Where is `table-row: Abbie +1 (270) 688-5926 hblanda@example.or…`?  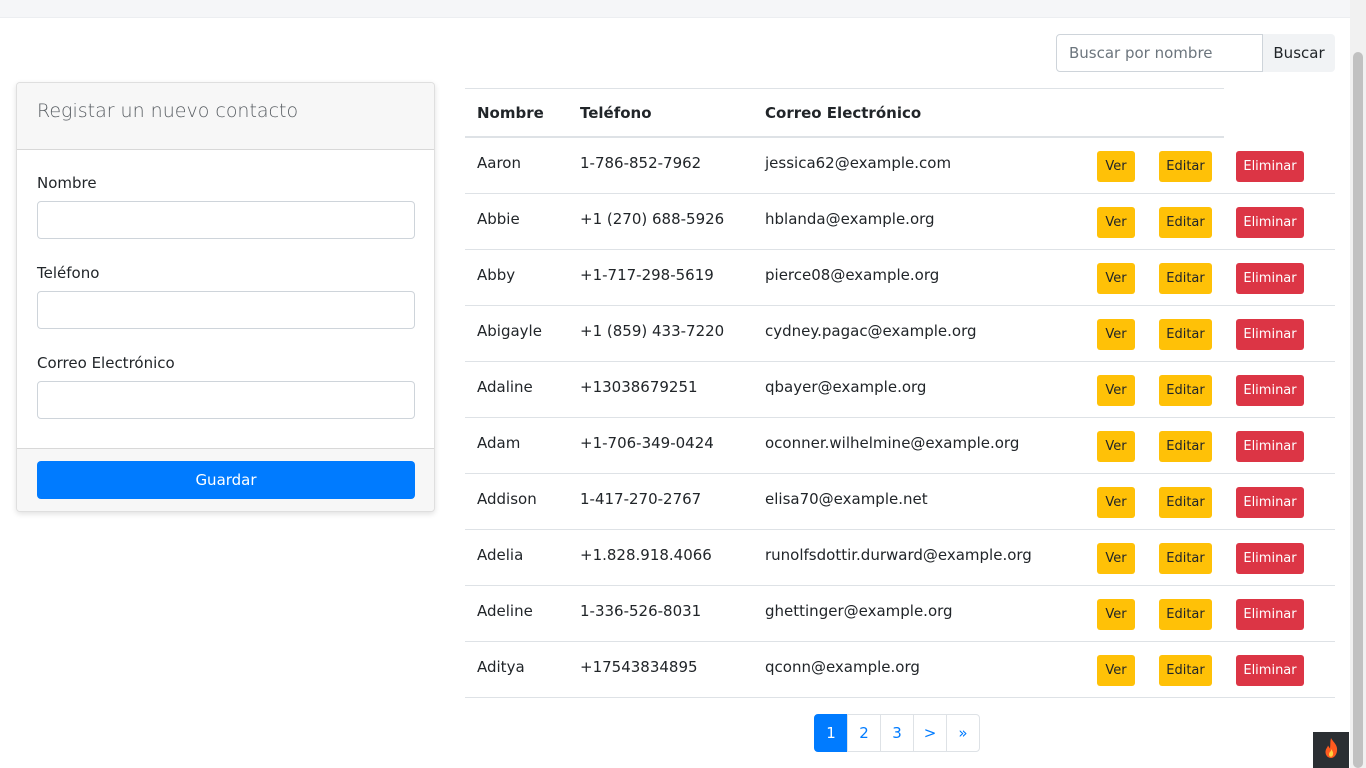
table-row: Abbie +1 (270) 688-5926 hblanda@example.or… is located at coordinates (900, 222).